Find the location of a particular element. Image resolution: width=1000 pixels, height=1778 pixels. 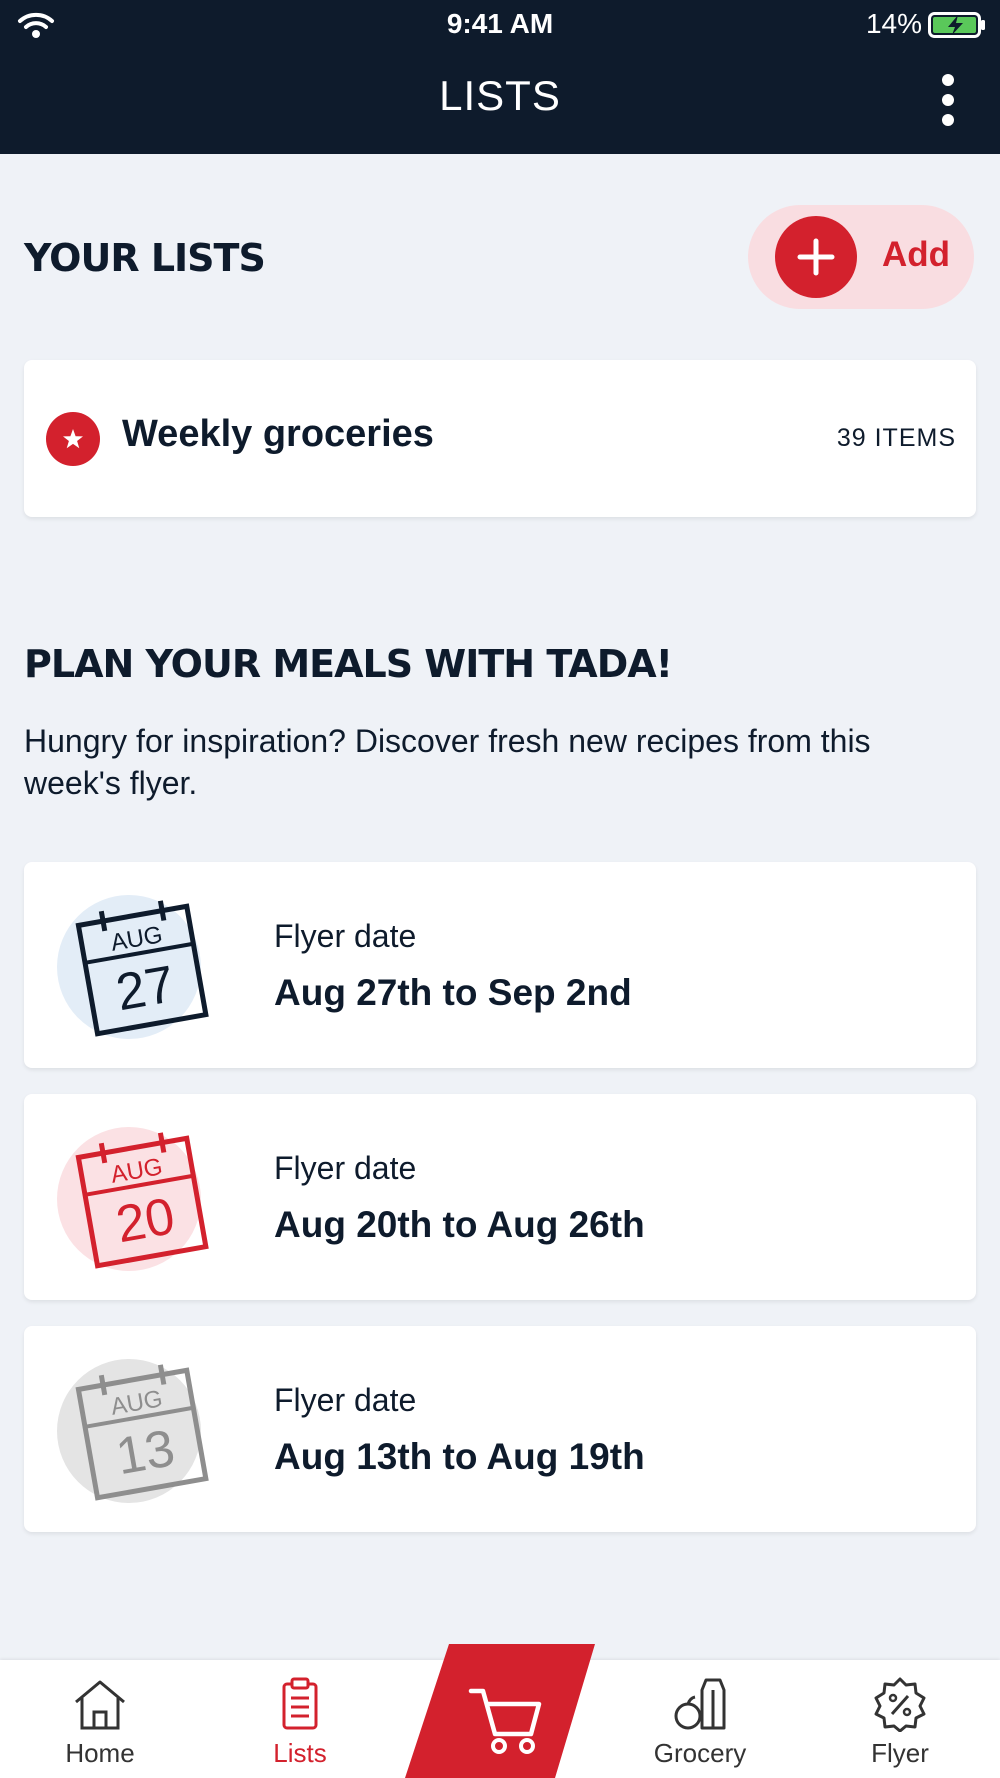

plus-icon is located at coordinates (816, 257).